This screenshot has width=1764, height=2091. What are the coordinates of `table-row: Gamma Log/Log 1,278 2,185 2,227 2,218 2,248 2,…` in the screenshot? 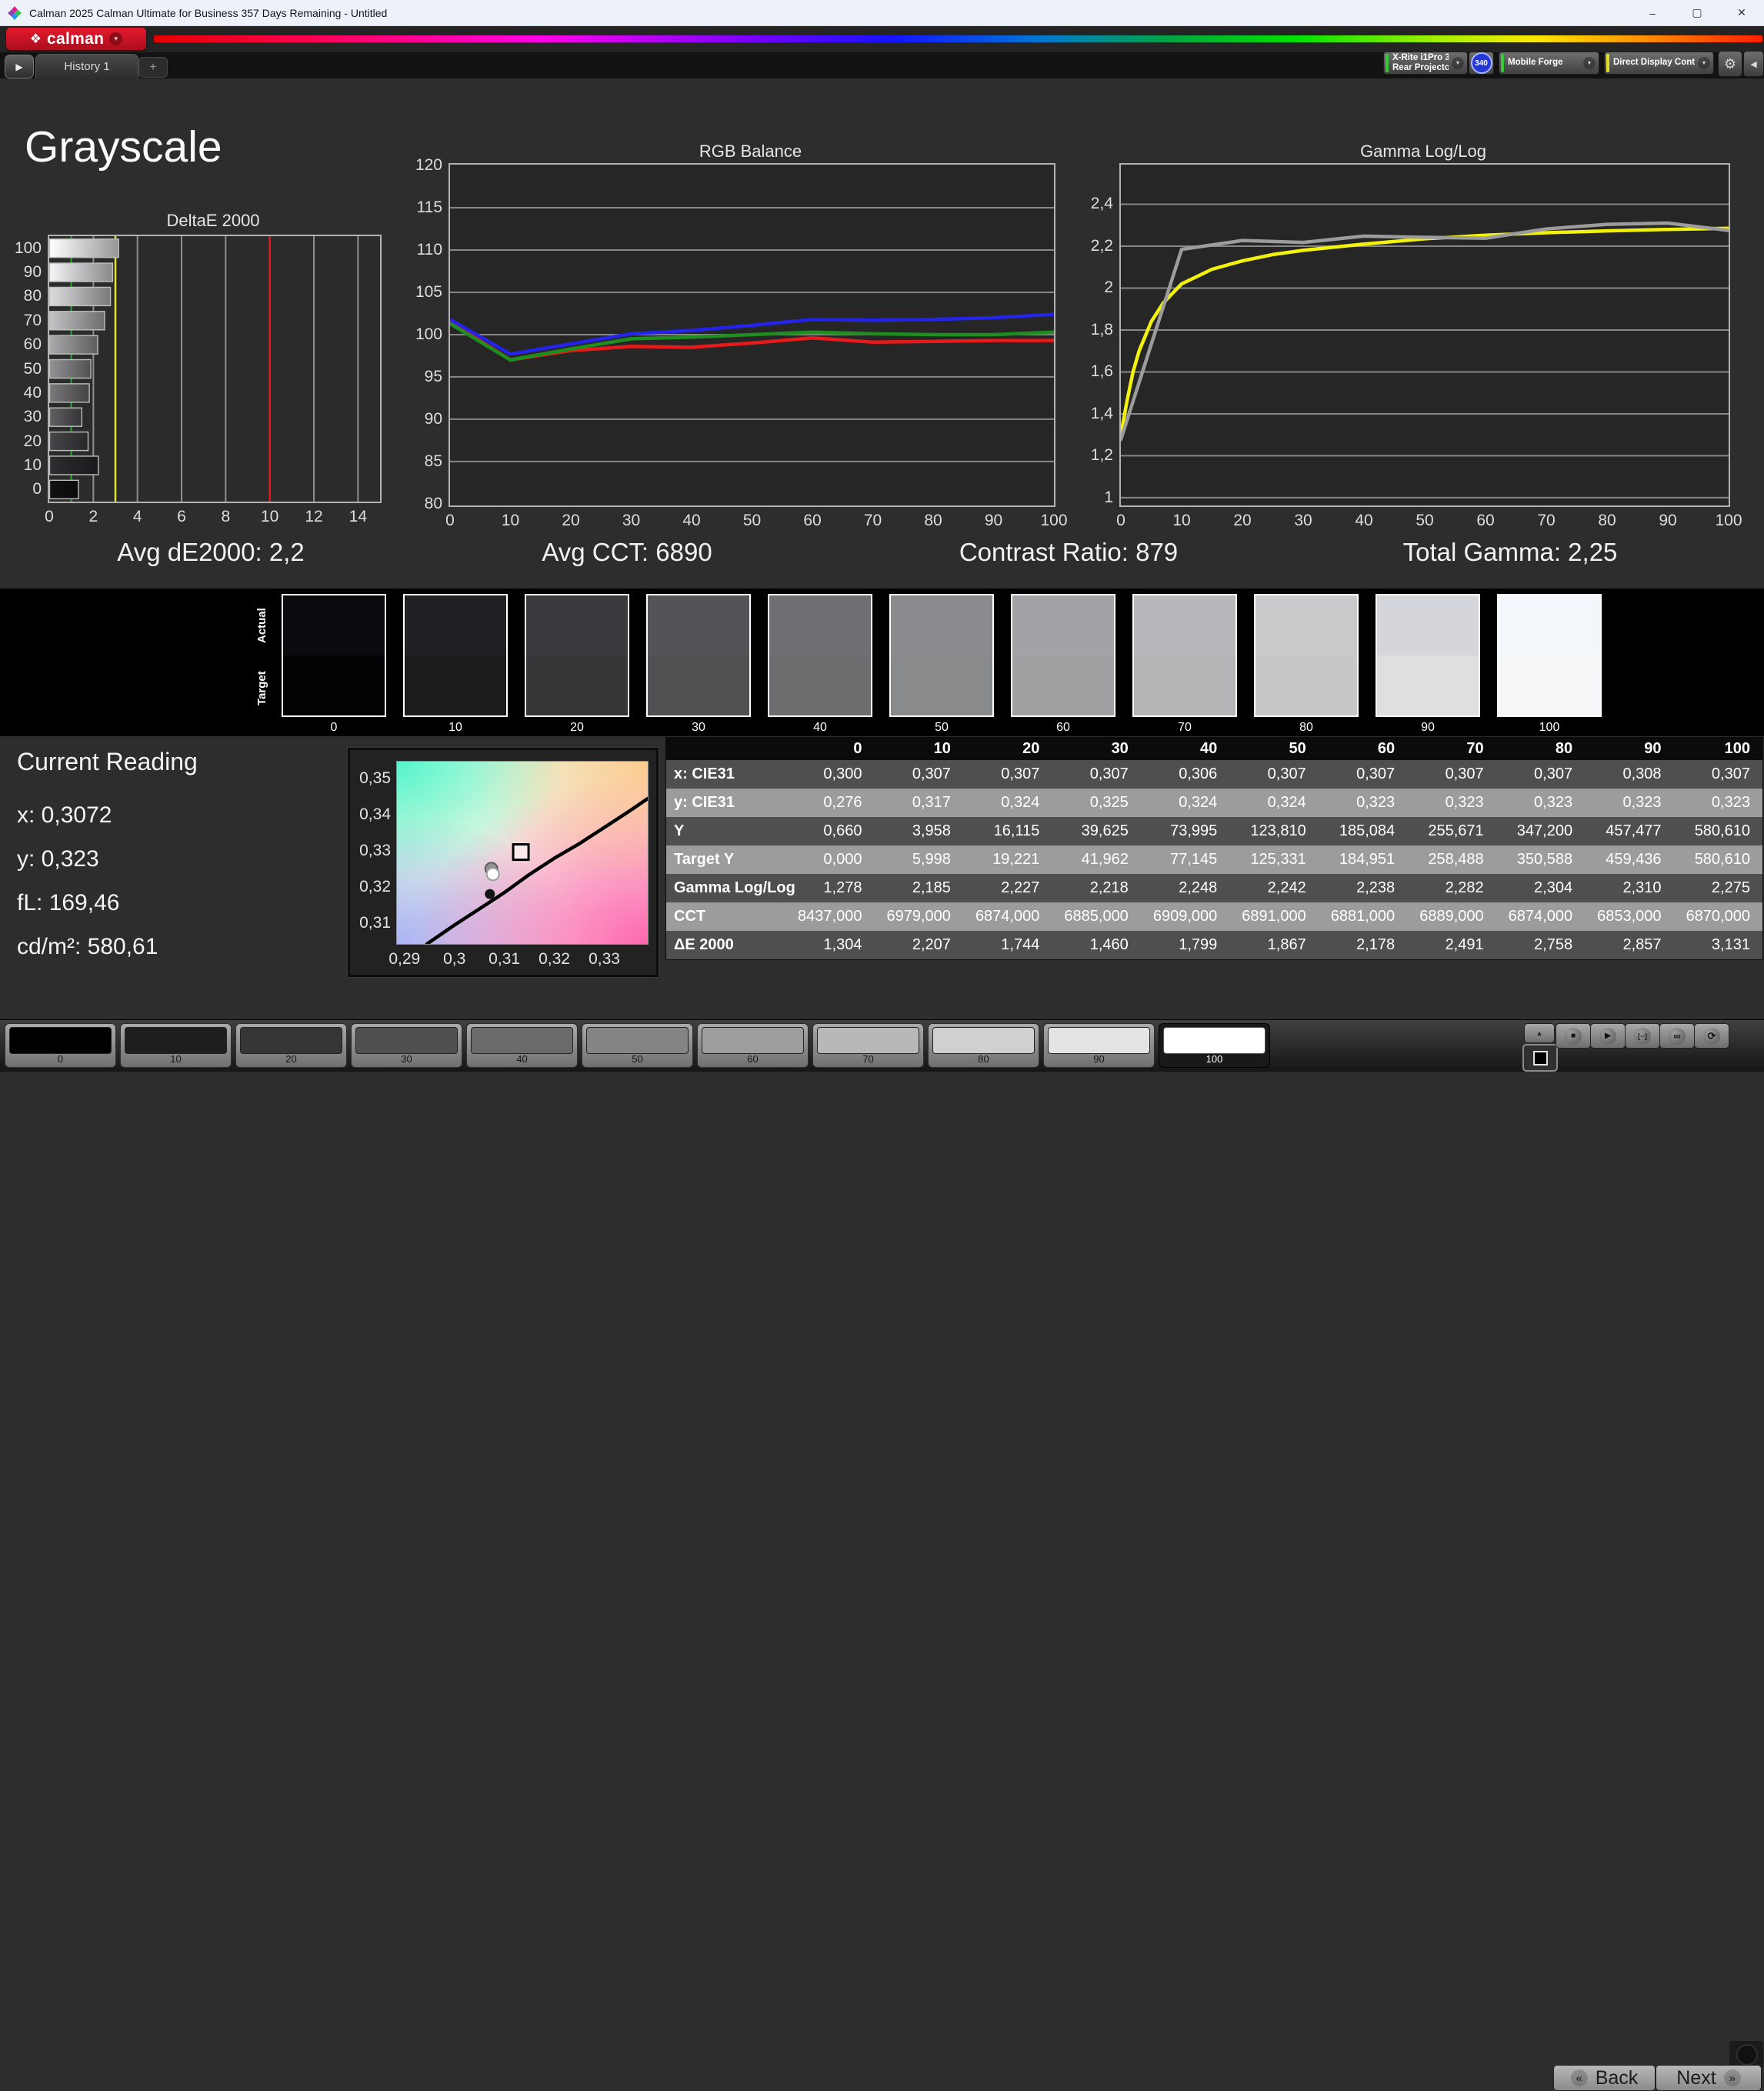 It's located at (1214, 888).